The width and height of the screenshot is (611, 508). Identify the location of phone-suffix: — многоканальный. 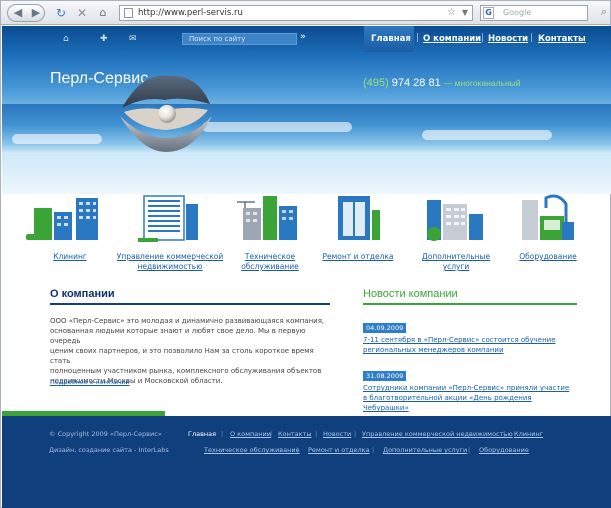
(482, 83).